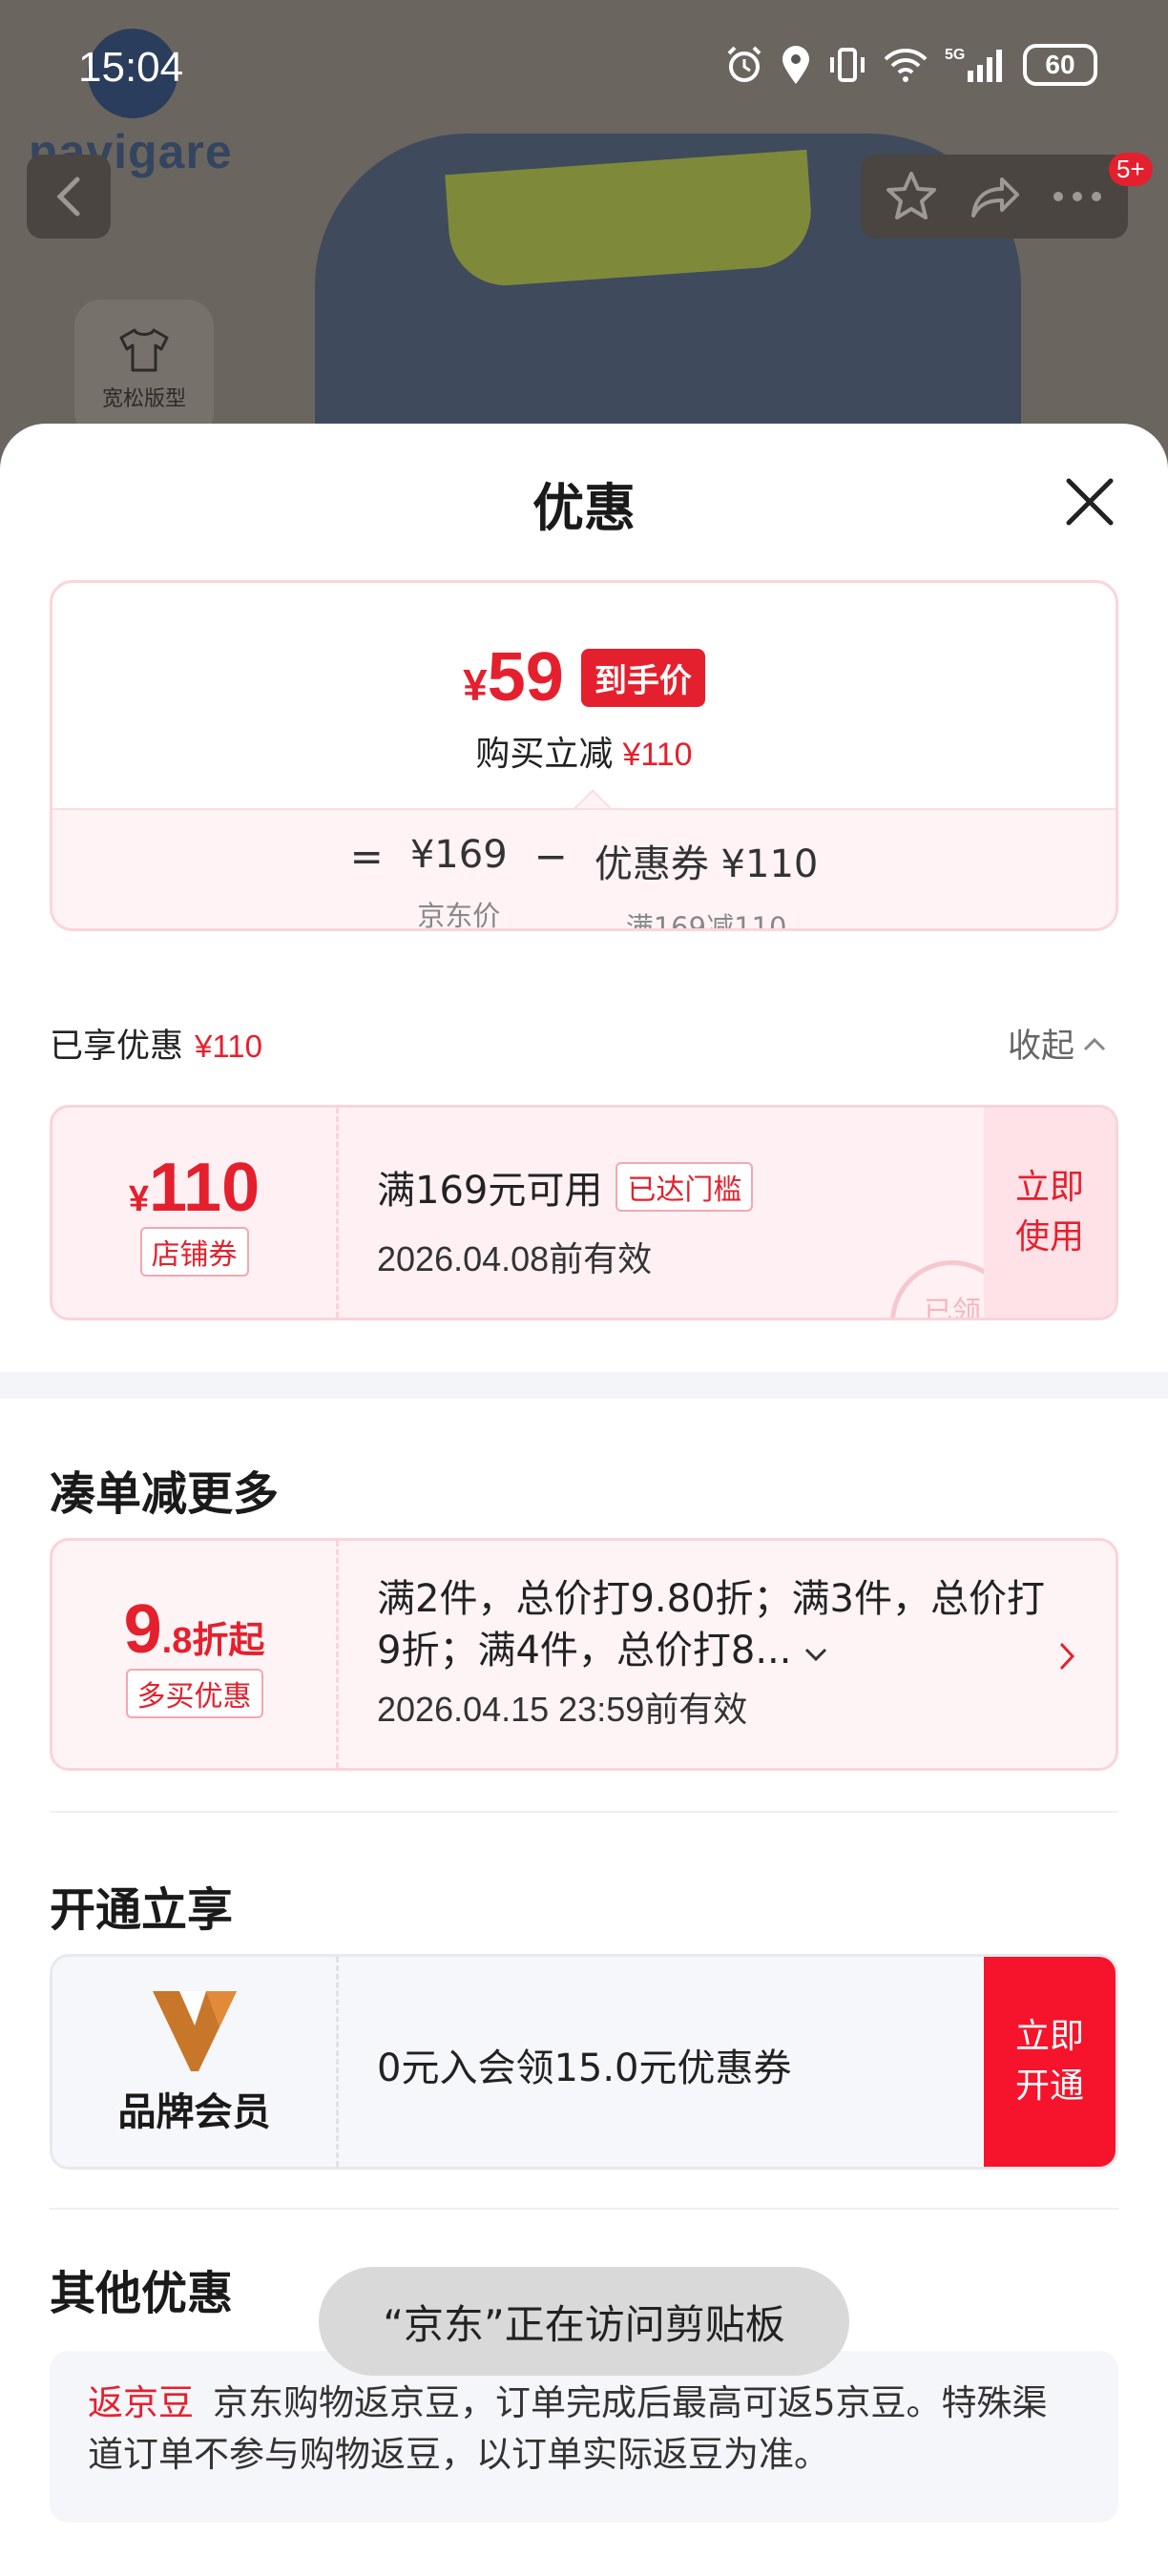  Describe the element at coordinates (194, 2031) in the screenshot. I see `brand-v-logo-icon` at that location.